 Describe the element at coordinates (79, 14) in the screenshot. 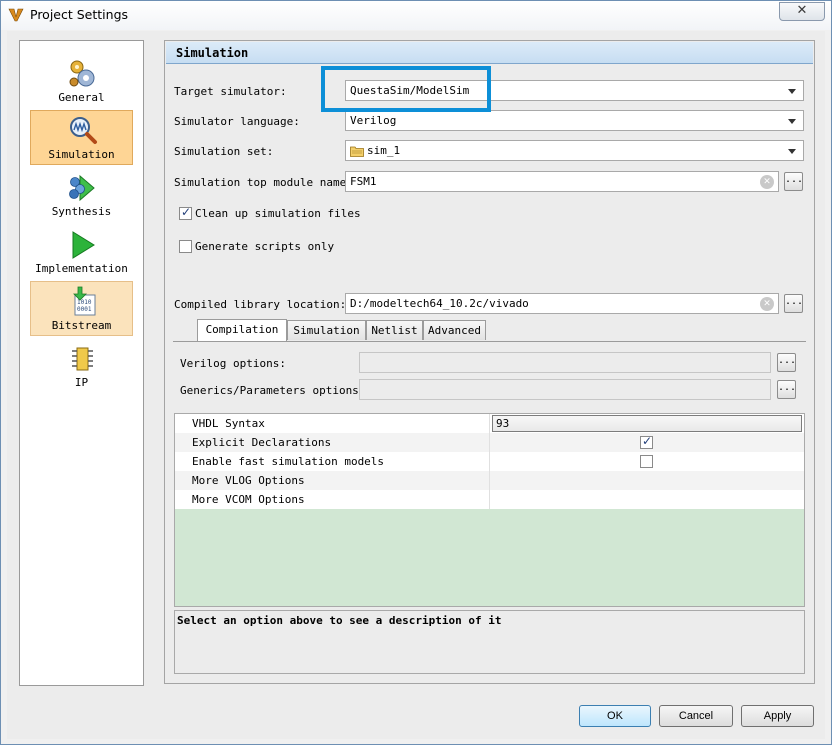

I see `window-title: Project Settings` at that location.